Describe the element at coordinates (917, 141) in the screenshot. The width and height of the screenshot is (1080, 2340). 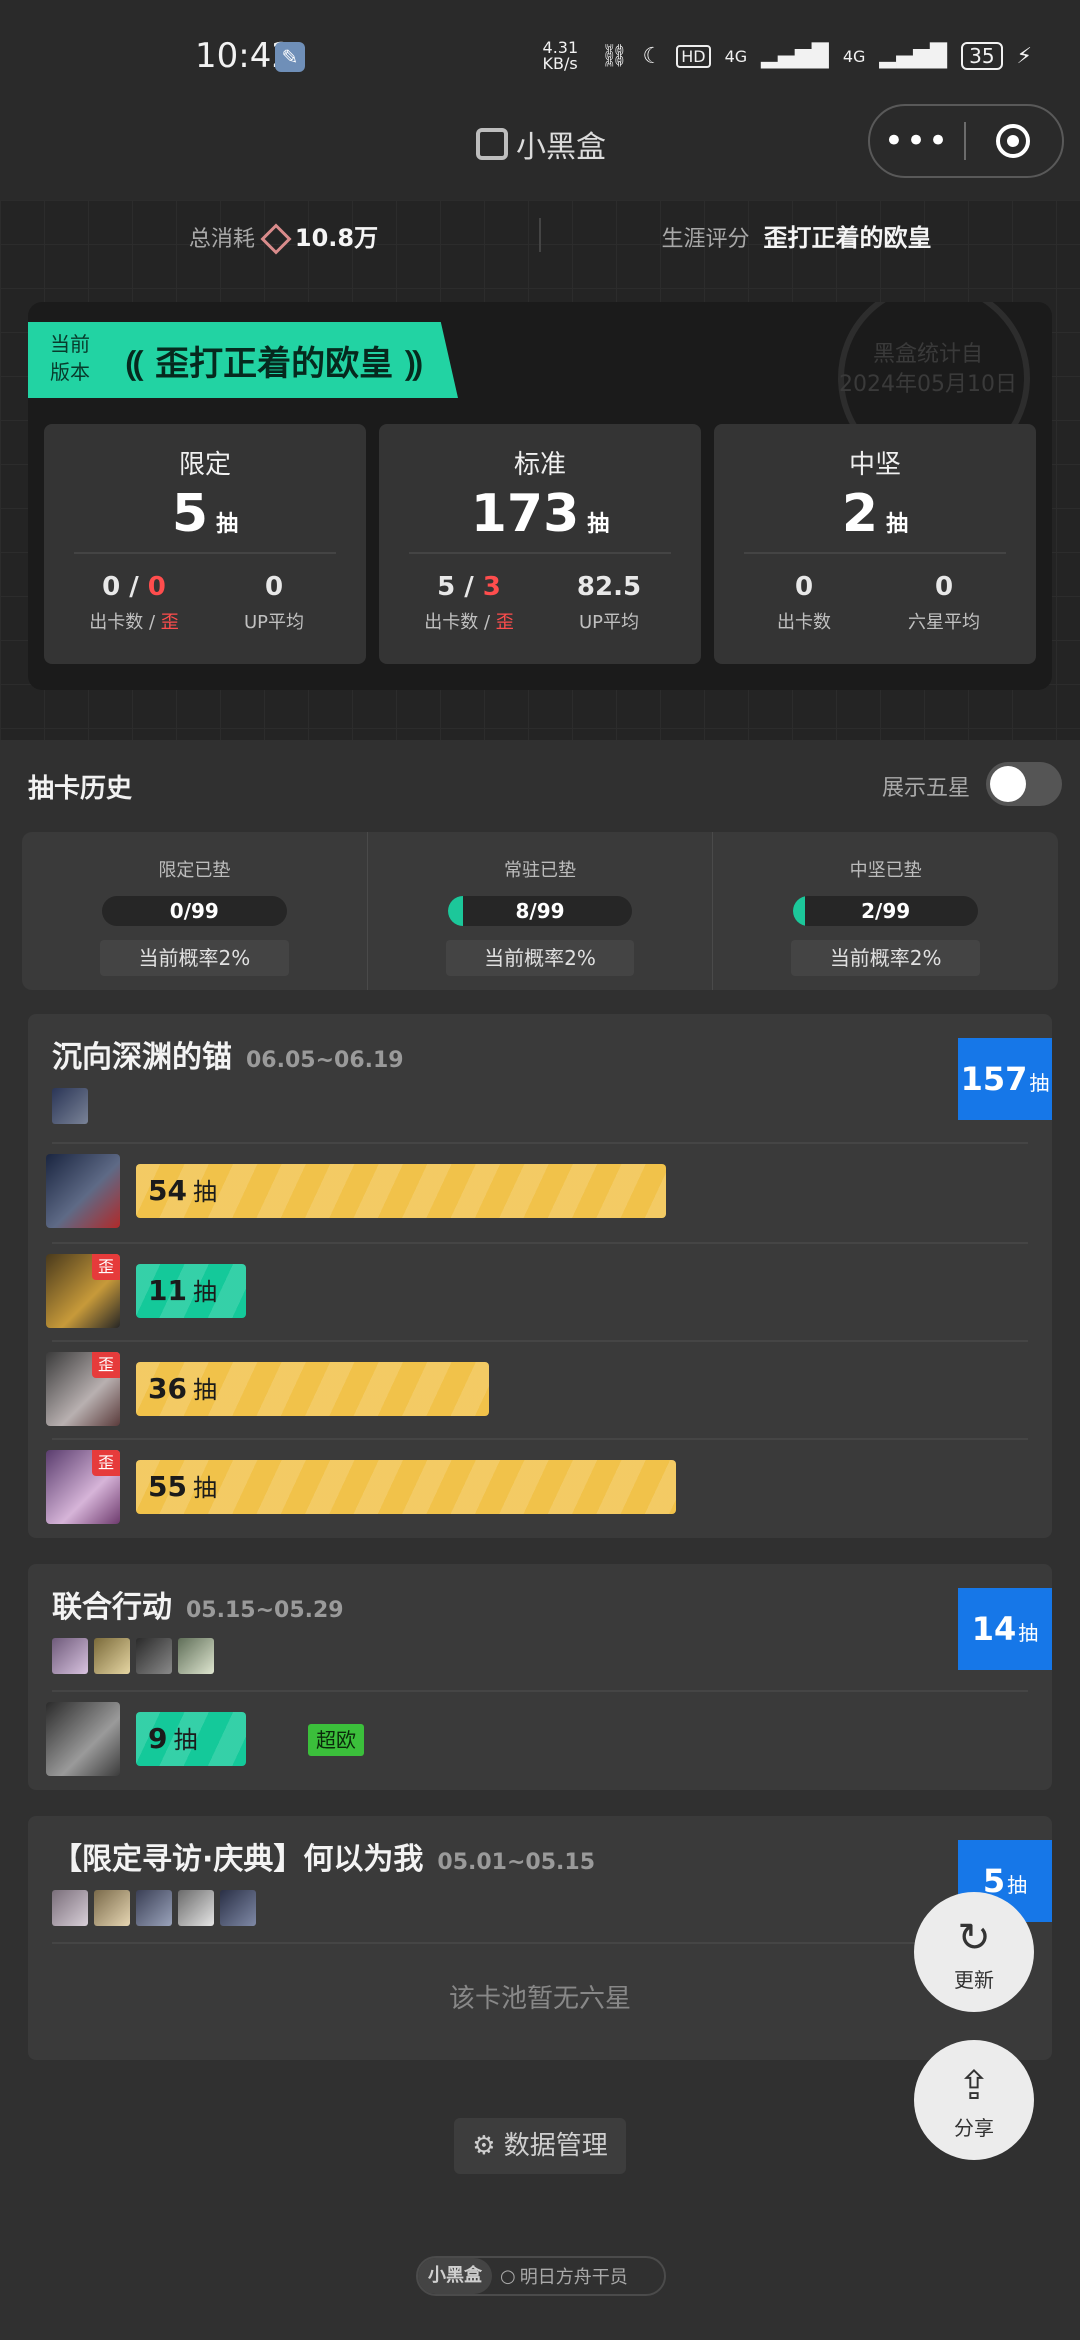
I see `more-button: •••` at that location.